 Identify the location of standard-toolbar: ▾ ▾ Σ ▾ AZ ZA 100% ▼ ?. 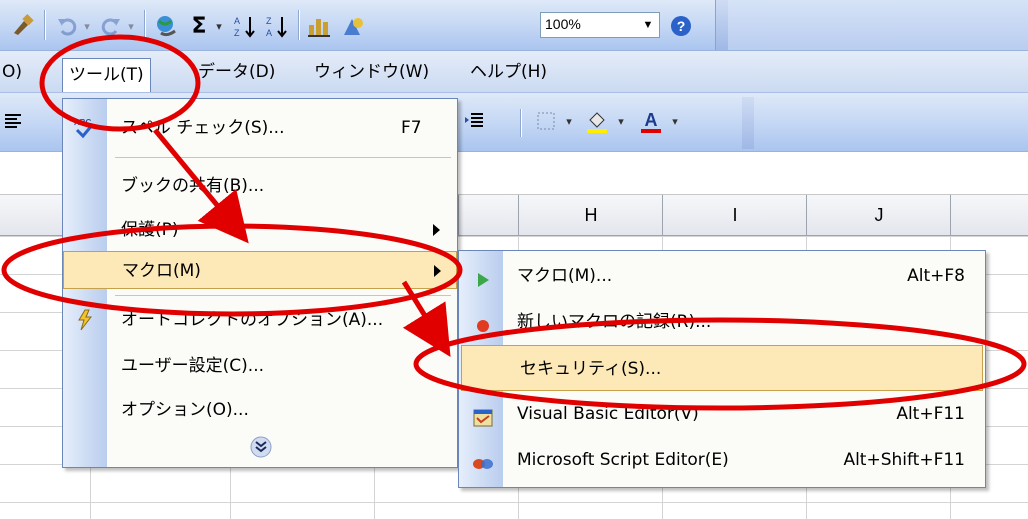
(514, 25).